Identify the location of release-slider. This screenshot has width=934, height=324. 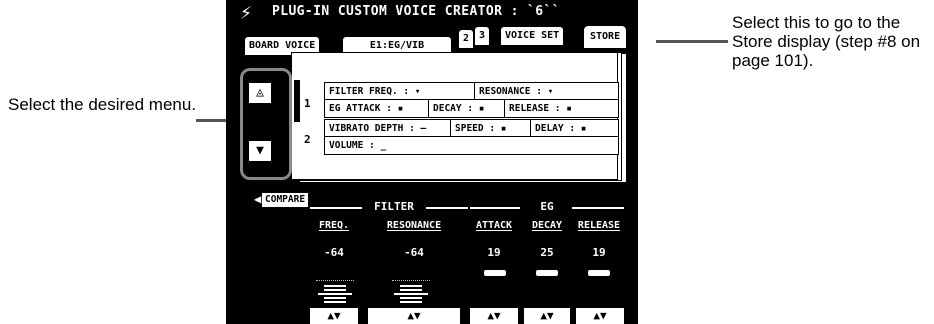
(599, 273).